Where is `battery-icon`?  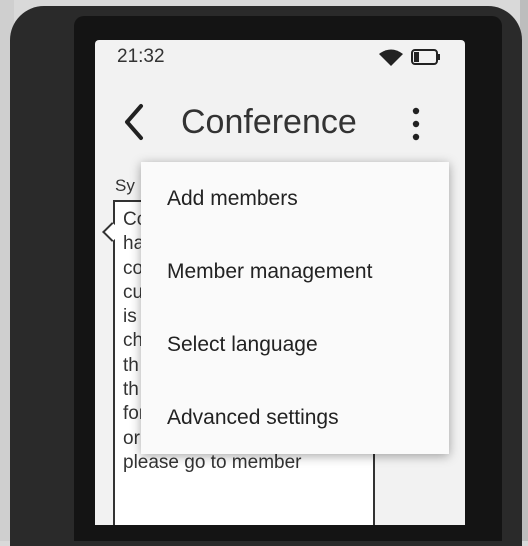
battery-icon is located at coordinates (425, 57).